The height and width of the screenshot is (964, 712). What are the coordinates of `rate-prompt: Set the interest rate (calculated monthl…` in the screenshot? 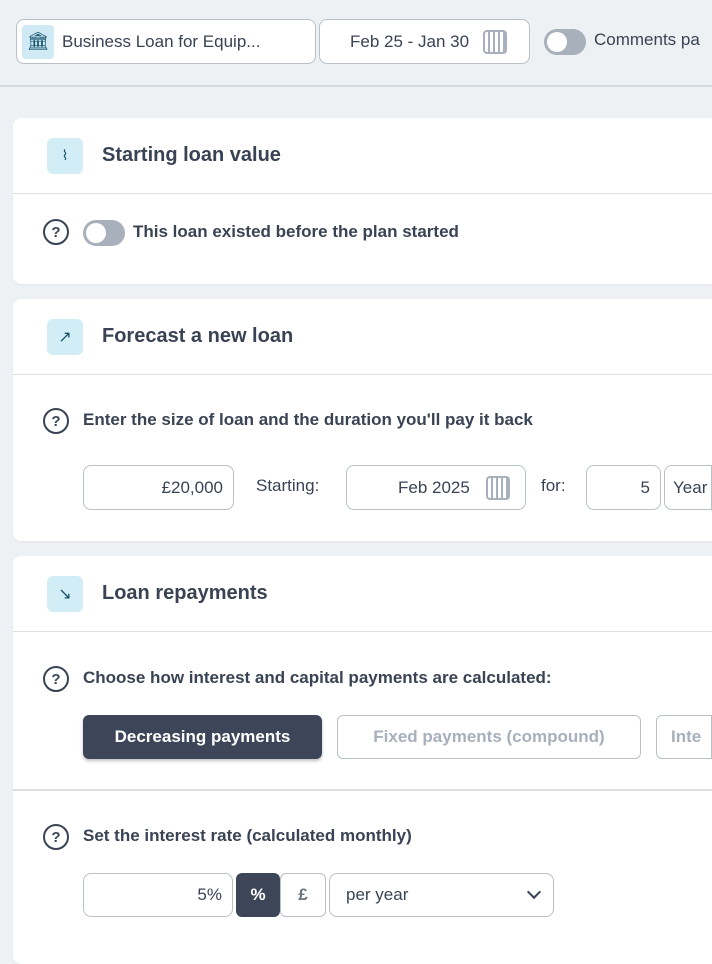 It's located at (247, 835).